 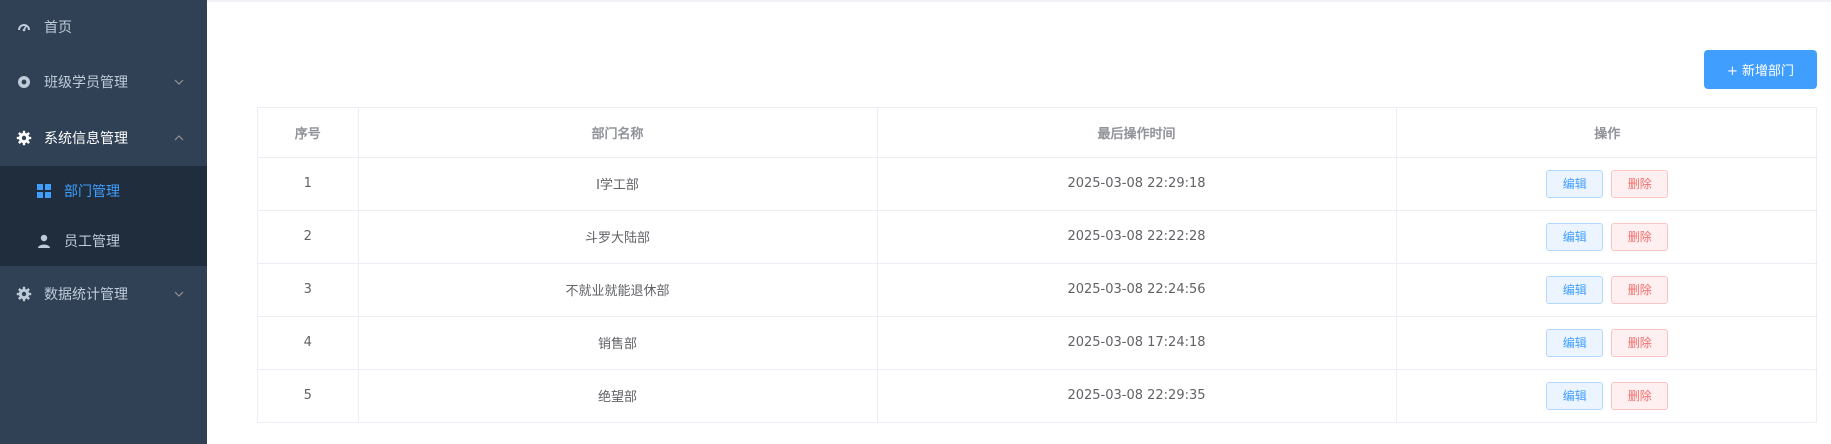 What do you see at coordinates (86, 139) in the screenshot?
I see `sidebar-item-label: 系统信息管理` at bounding box center [86, 139].